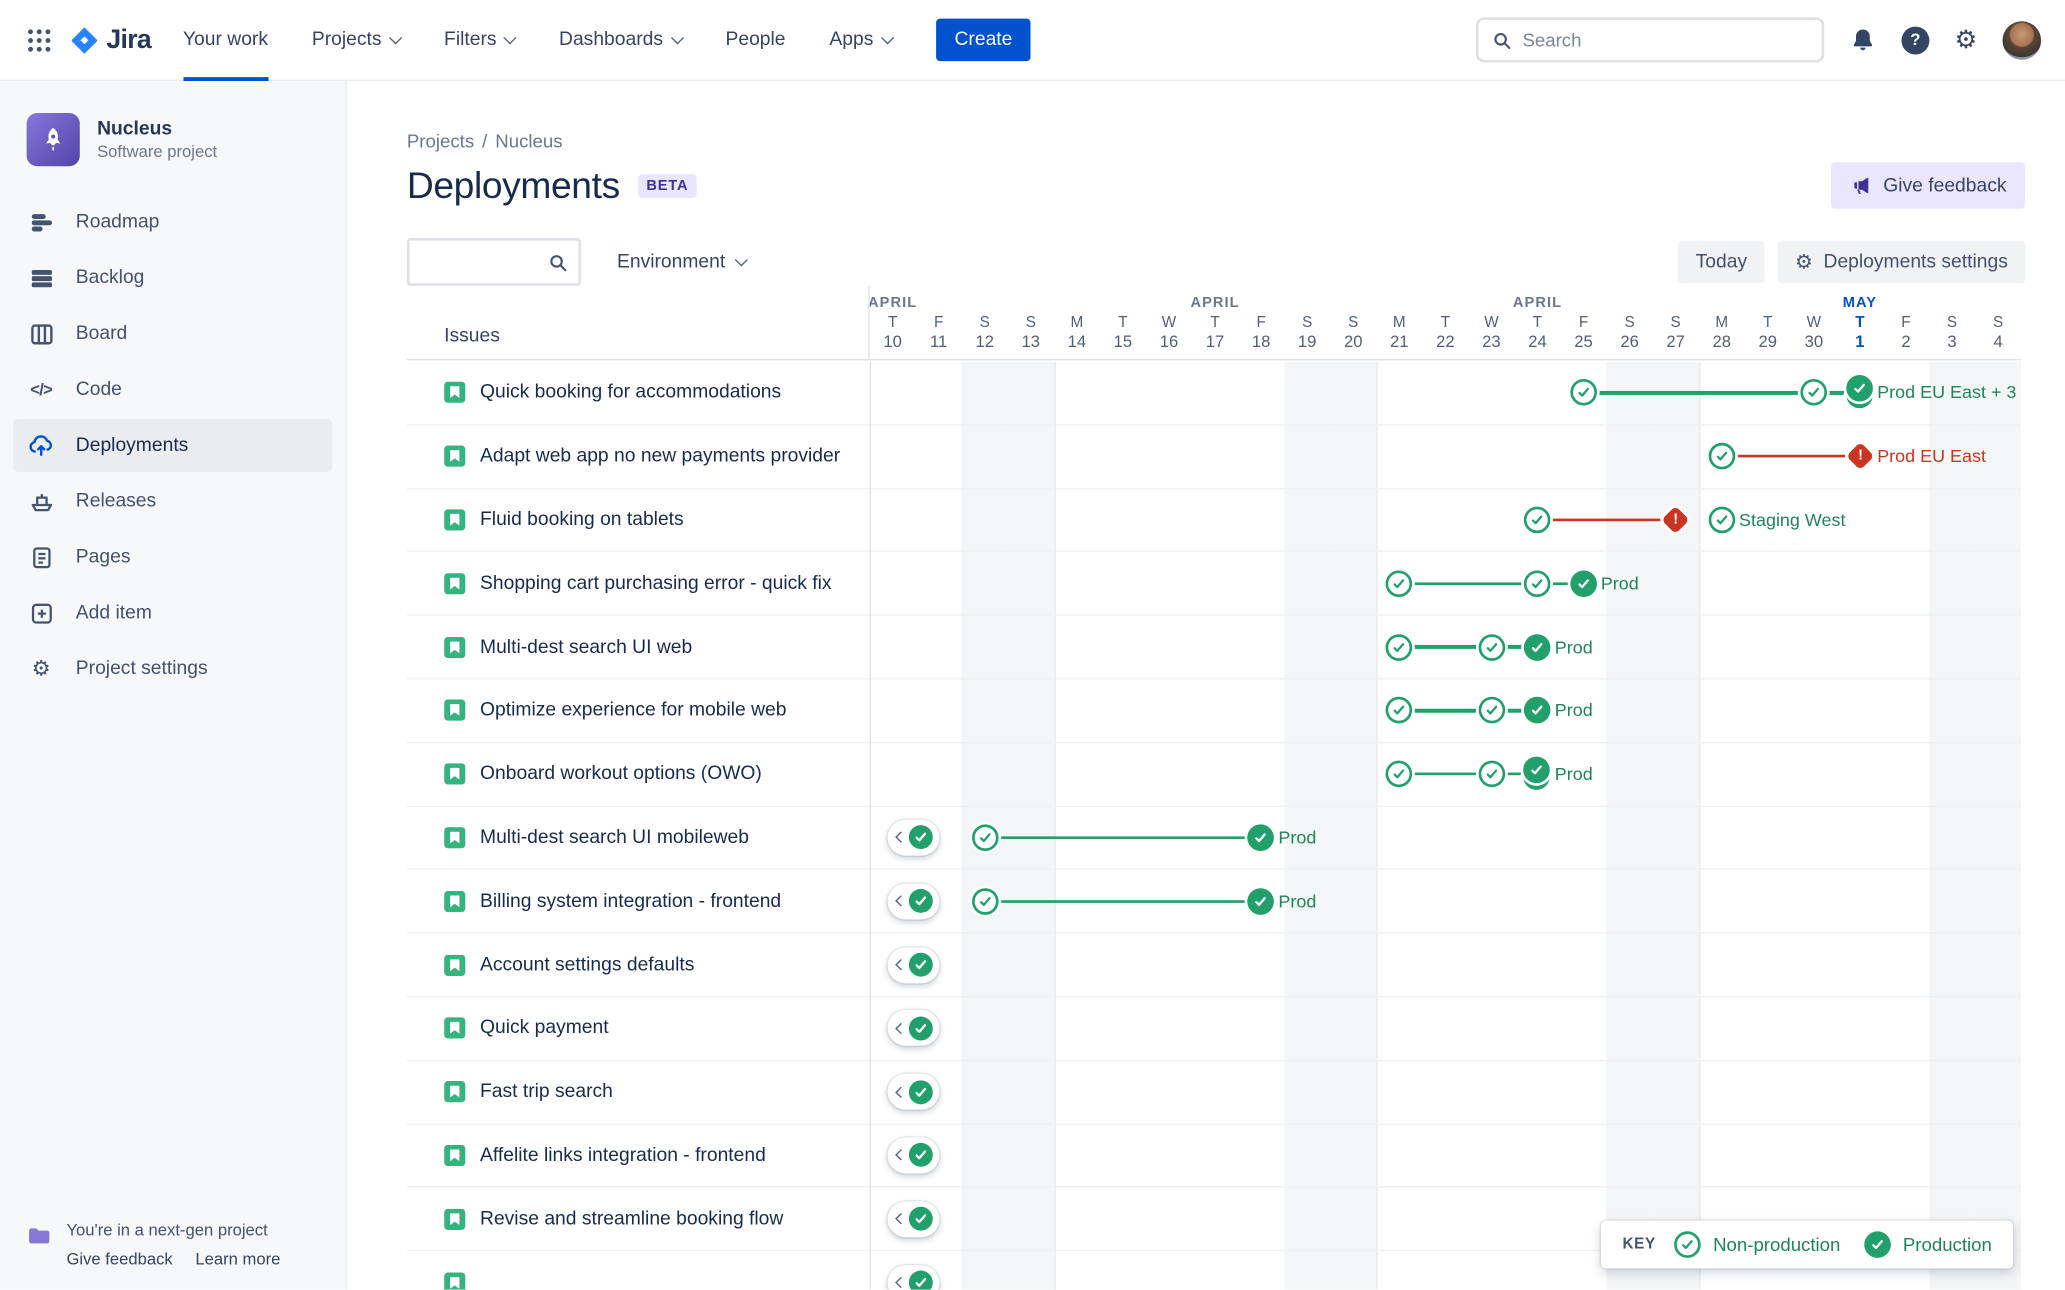 This screenshot has height=1290, width=2065. I want to click on day-letter: S, so click(1675, 323).